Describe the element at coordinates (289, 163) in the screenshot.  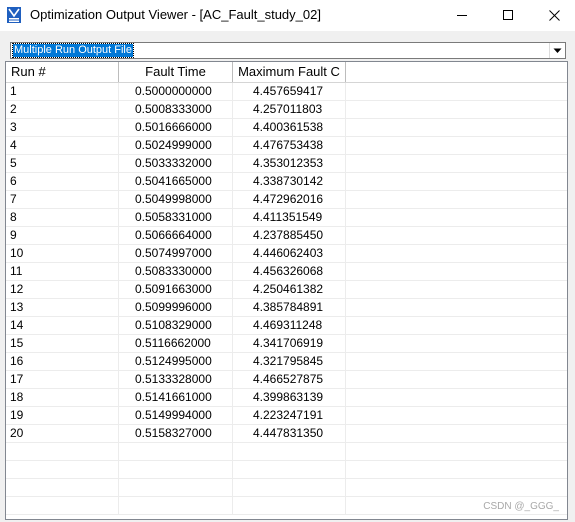
I see `cell-maximum-fault: 4.353012353` at that location.